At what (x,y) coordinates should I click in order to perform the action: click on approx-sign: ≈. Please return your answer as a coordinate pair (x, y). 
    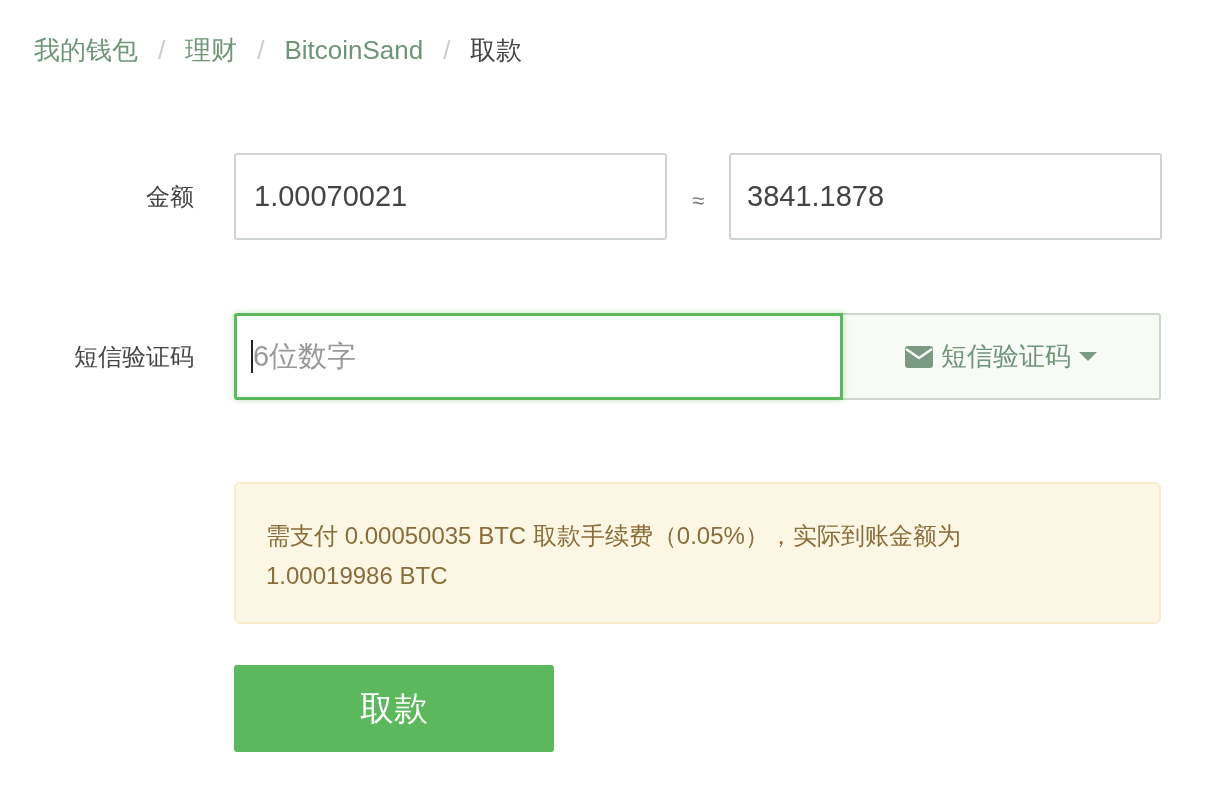
    Looking at the image, I should click on (698, 201).